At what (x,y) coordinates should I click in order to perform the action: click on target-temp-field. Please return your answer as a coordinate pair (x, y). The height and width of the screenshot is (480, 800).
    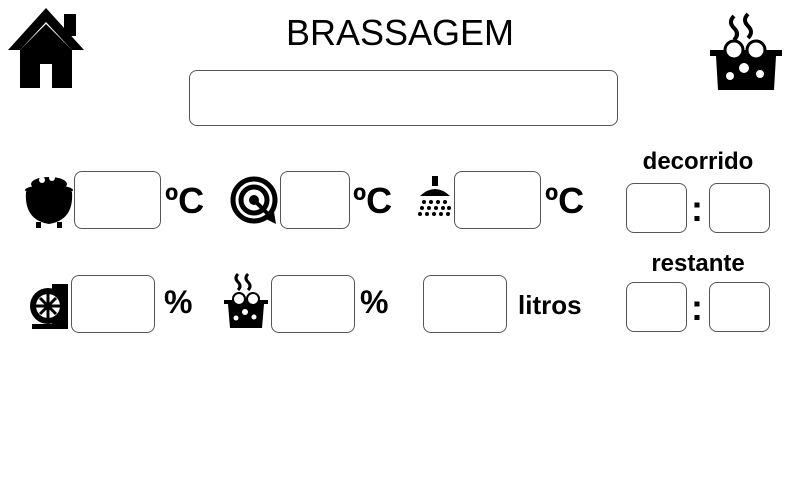
    Looking at the image, I should click on (315, 200).